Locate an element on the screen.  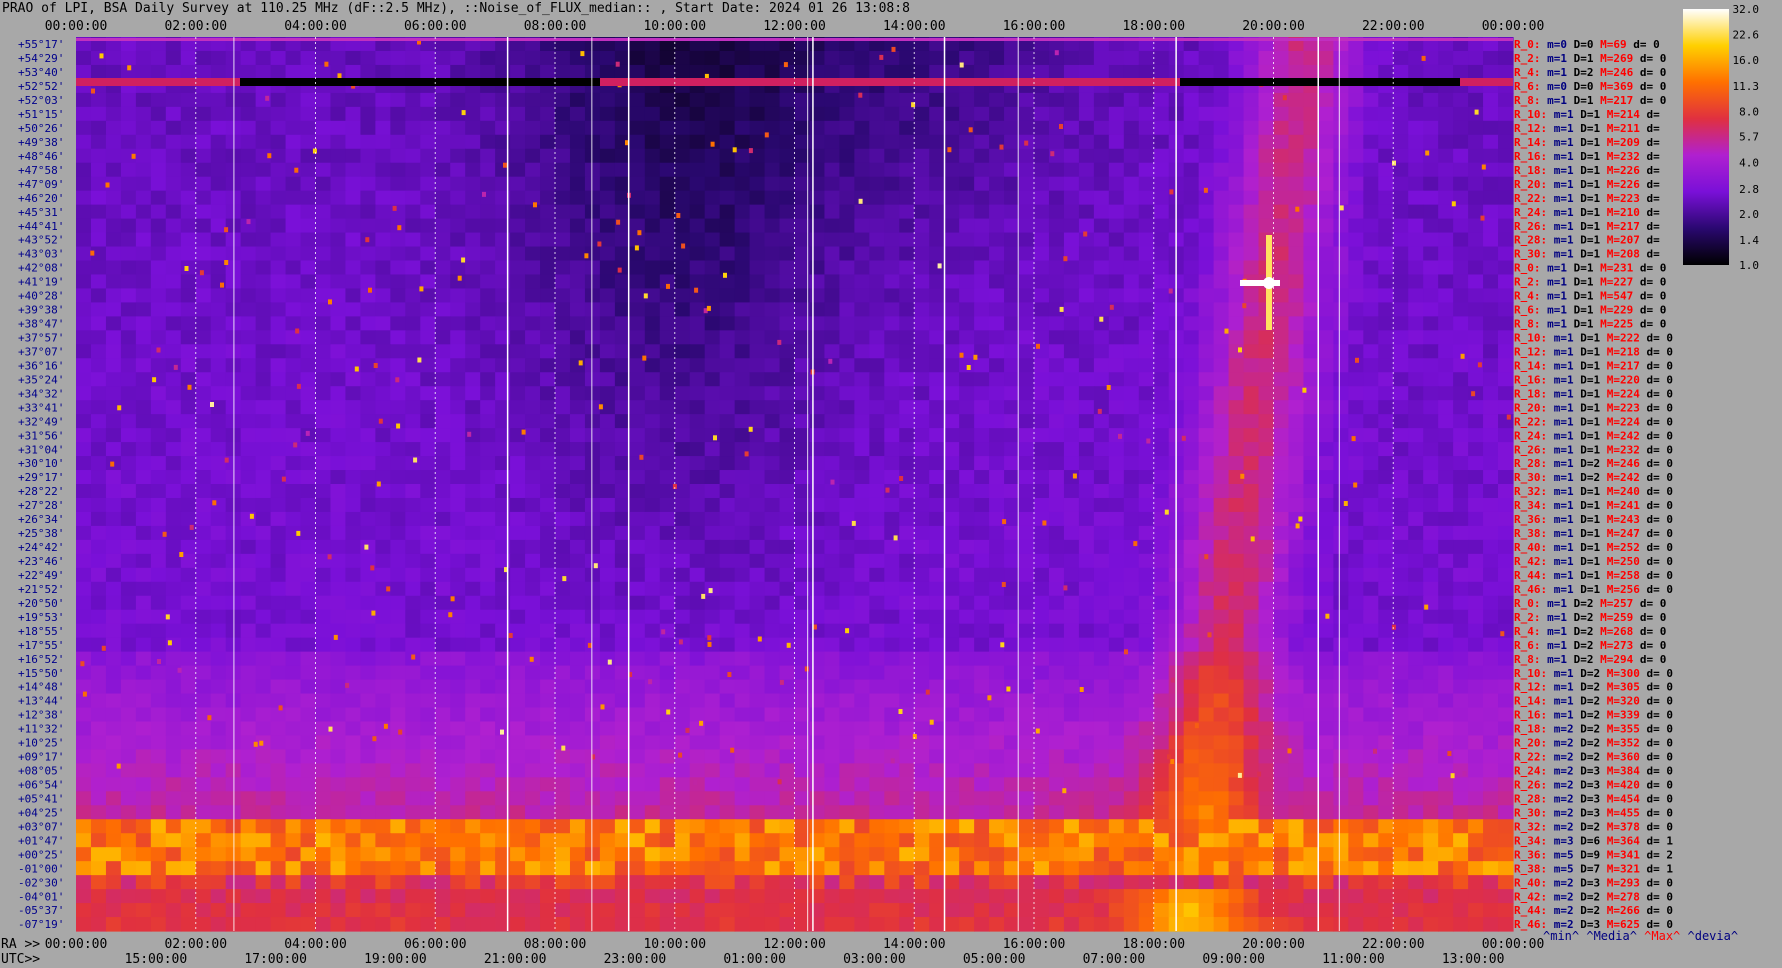
beam-stat-row: R_0: m=1 D=1 M=231 d= 0 is located at coordinates (1590, 268).